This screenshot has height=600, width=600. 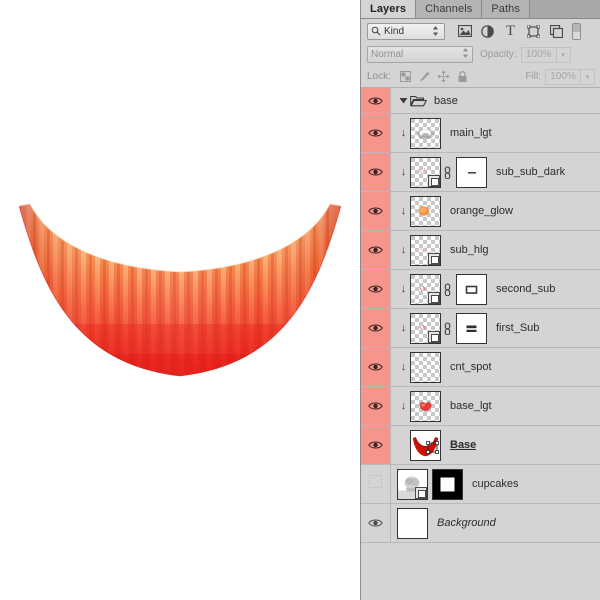 I want to click on smart-object-filter-icon, so click(x=556, y=31).